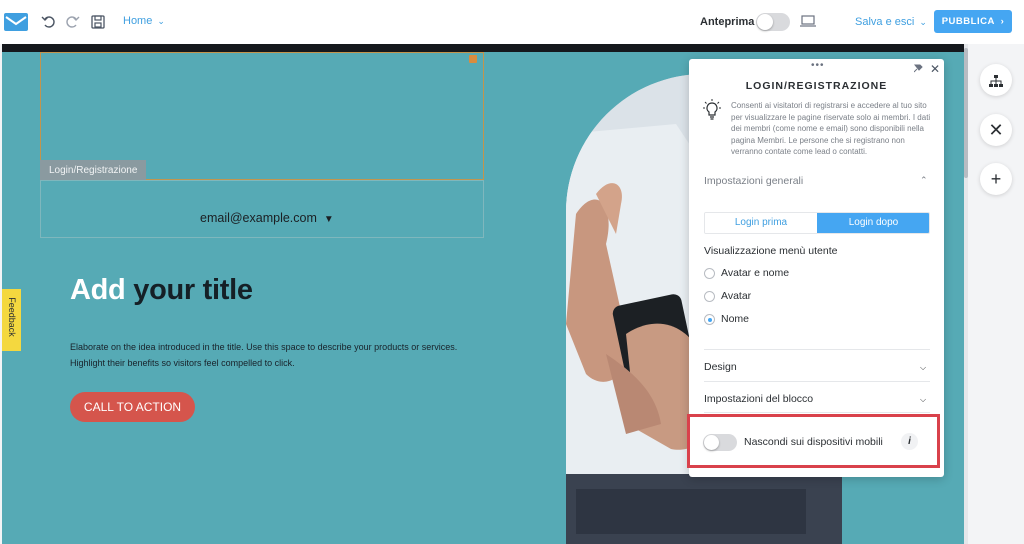 The width and height of the screenshot is (1024, 544). Describe the element at coordinates (736, 296) in the screenshot. I see `radio-label: Avatar` at that location.